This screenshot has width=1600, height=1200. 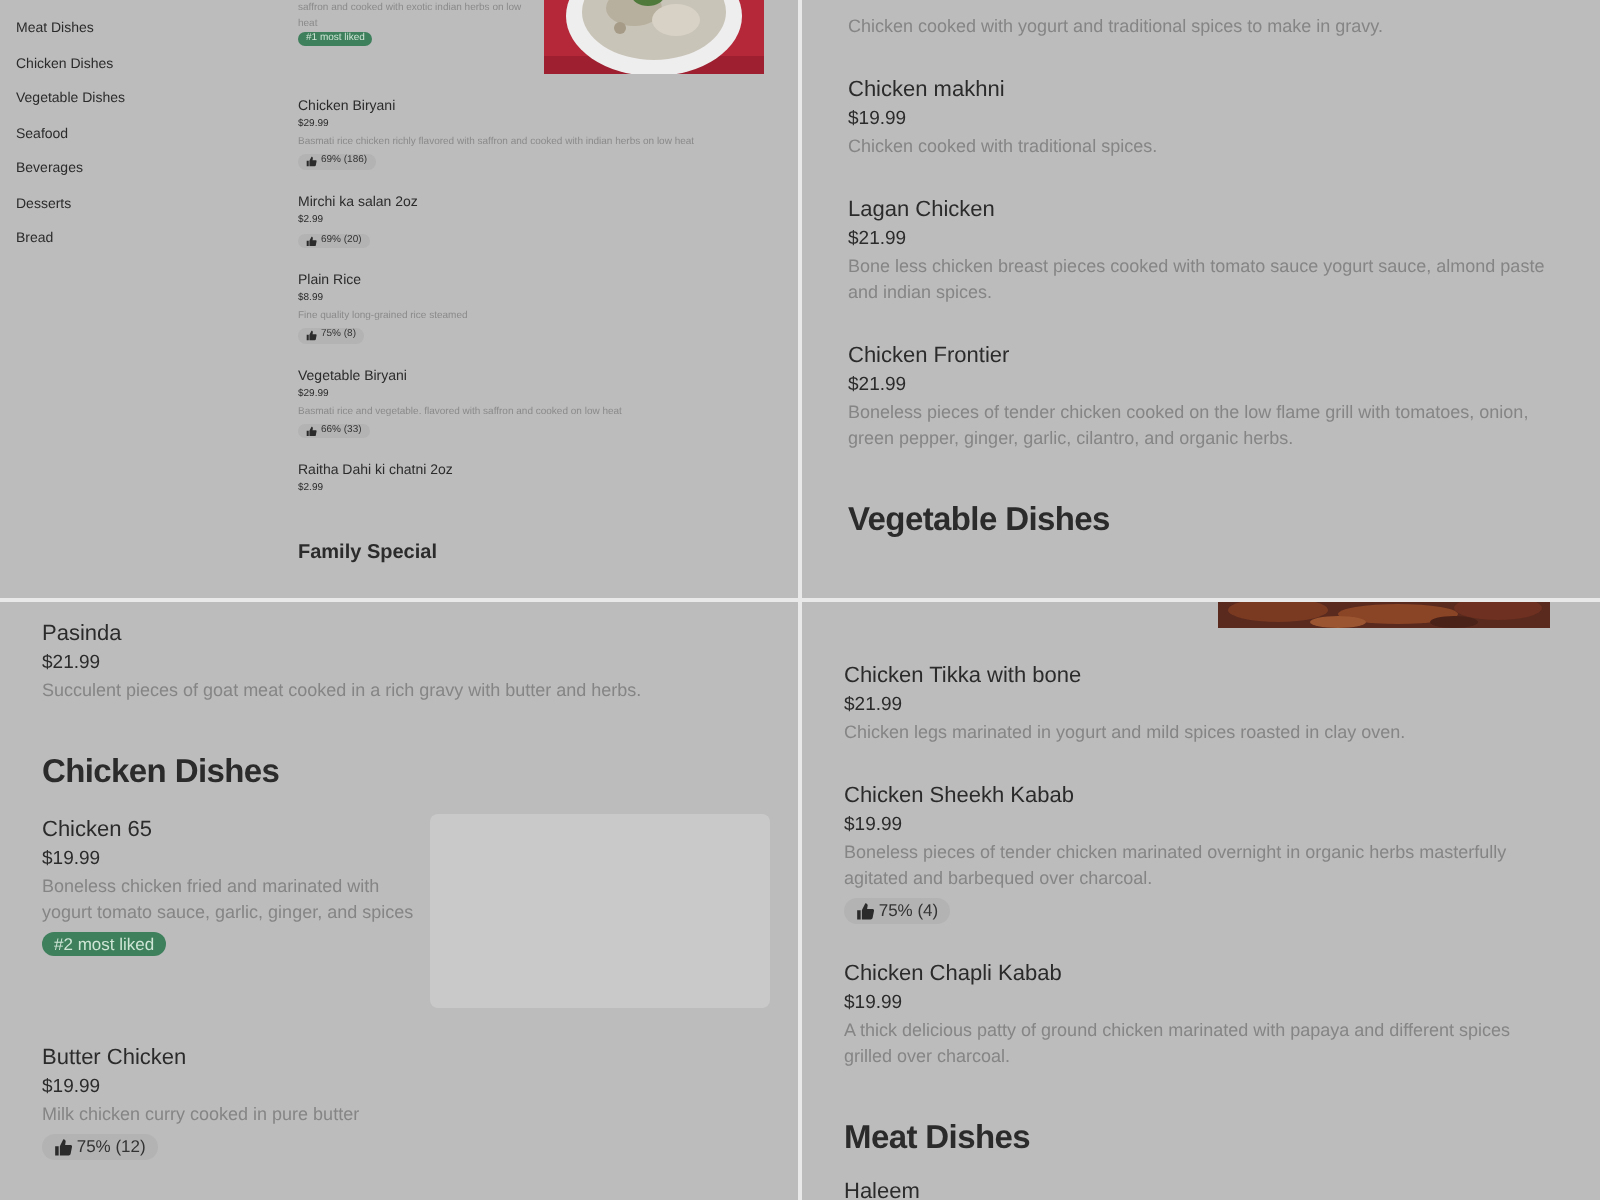 What do you see at coordinates (230, 829) in the screenshot?
I see `item-name: Chicken 65` at bounding box center [230, 829].